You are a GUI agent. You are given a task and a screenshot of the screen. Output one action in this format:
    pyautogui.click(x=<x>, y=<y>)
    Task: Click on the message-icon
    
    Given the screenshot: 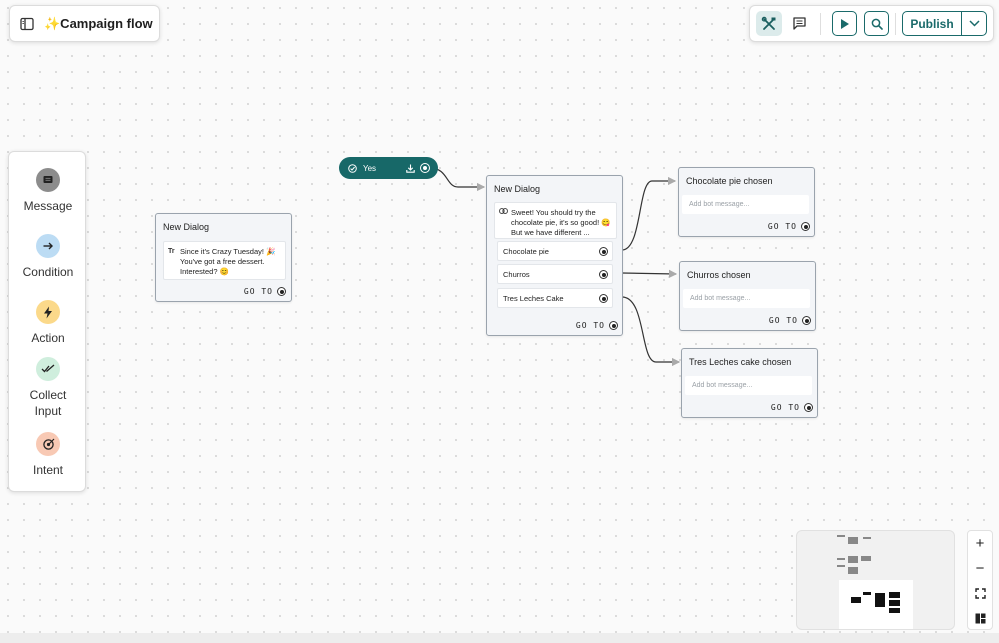 What is the action you would take?
    pyautogui.click(x=48, y=180)
    